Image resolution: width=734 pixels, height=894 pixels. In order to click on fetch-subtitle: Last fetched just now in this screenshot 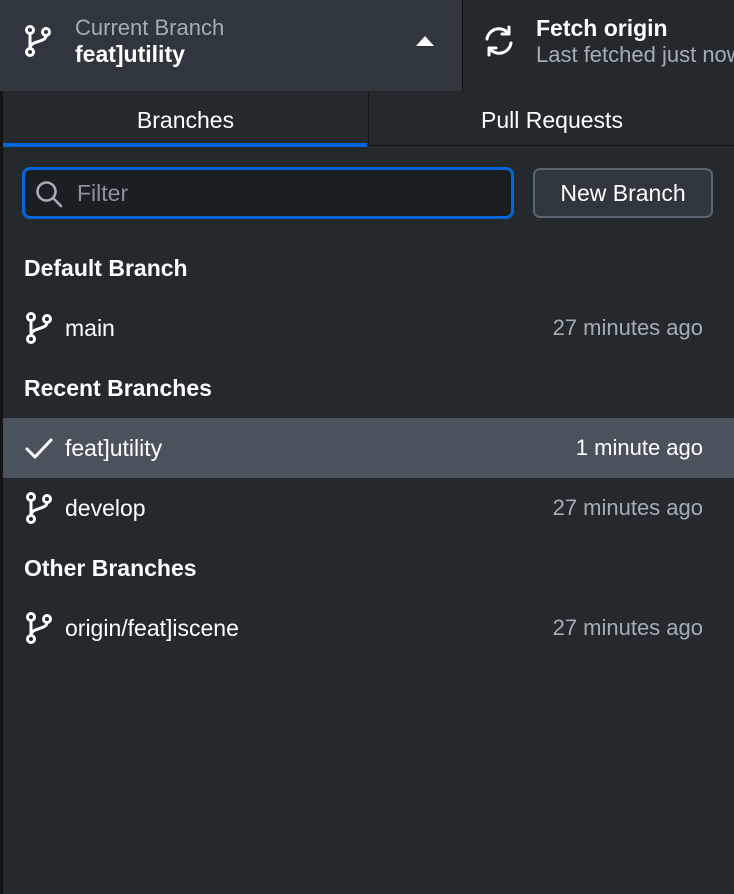, I will do `click(635, 54)`.